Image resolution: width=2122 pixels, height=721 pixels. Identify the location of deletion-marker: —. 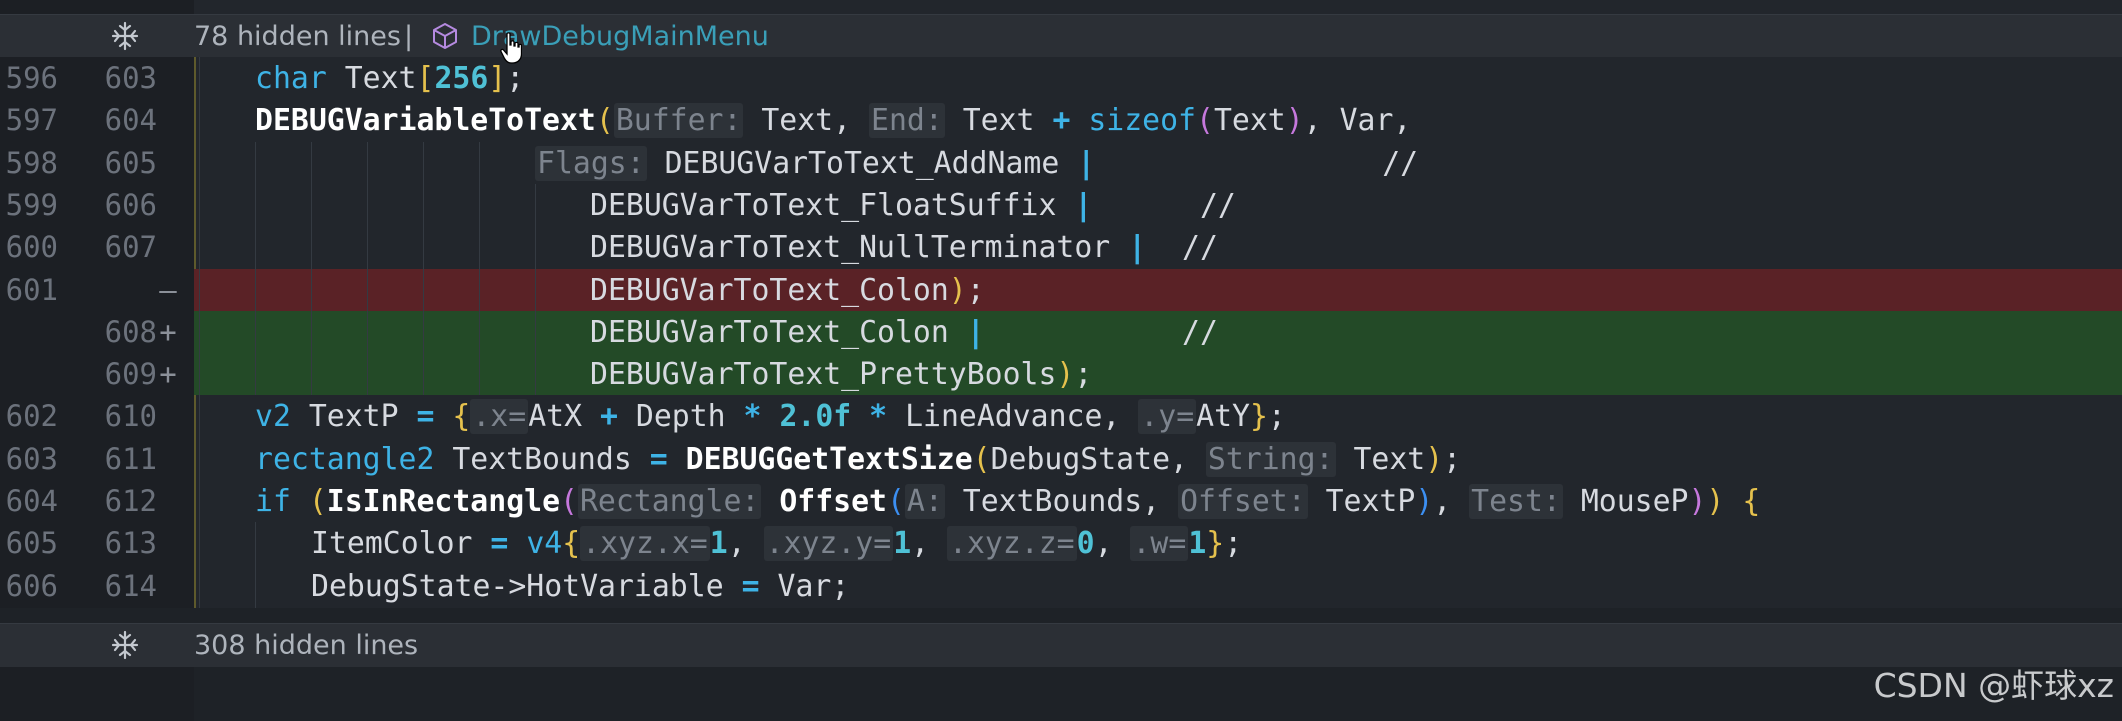
(168, 289).